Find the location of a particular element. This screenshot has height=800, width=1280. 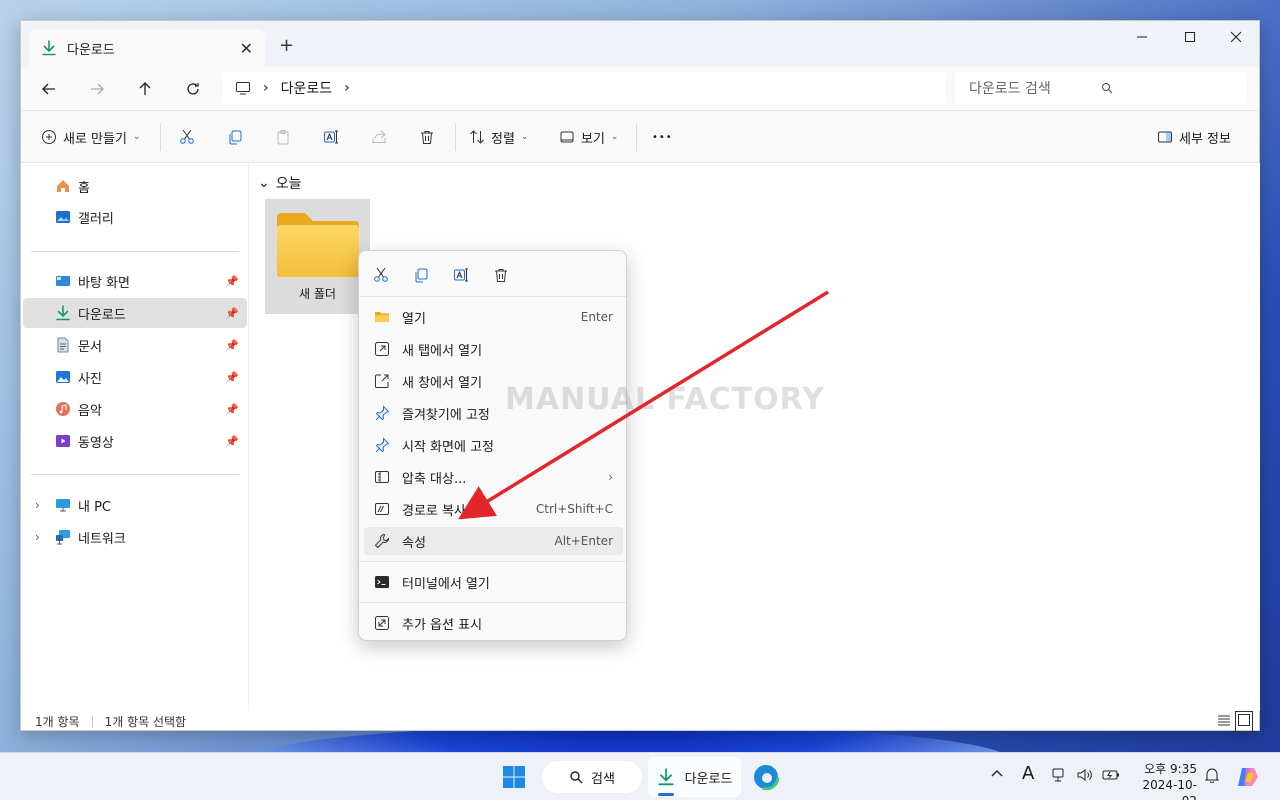

divider is located at coordinates (135, 251).